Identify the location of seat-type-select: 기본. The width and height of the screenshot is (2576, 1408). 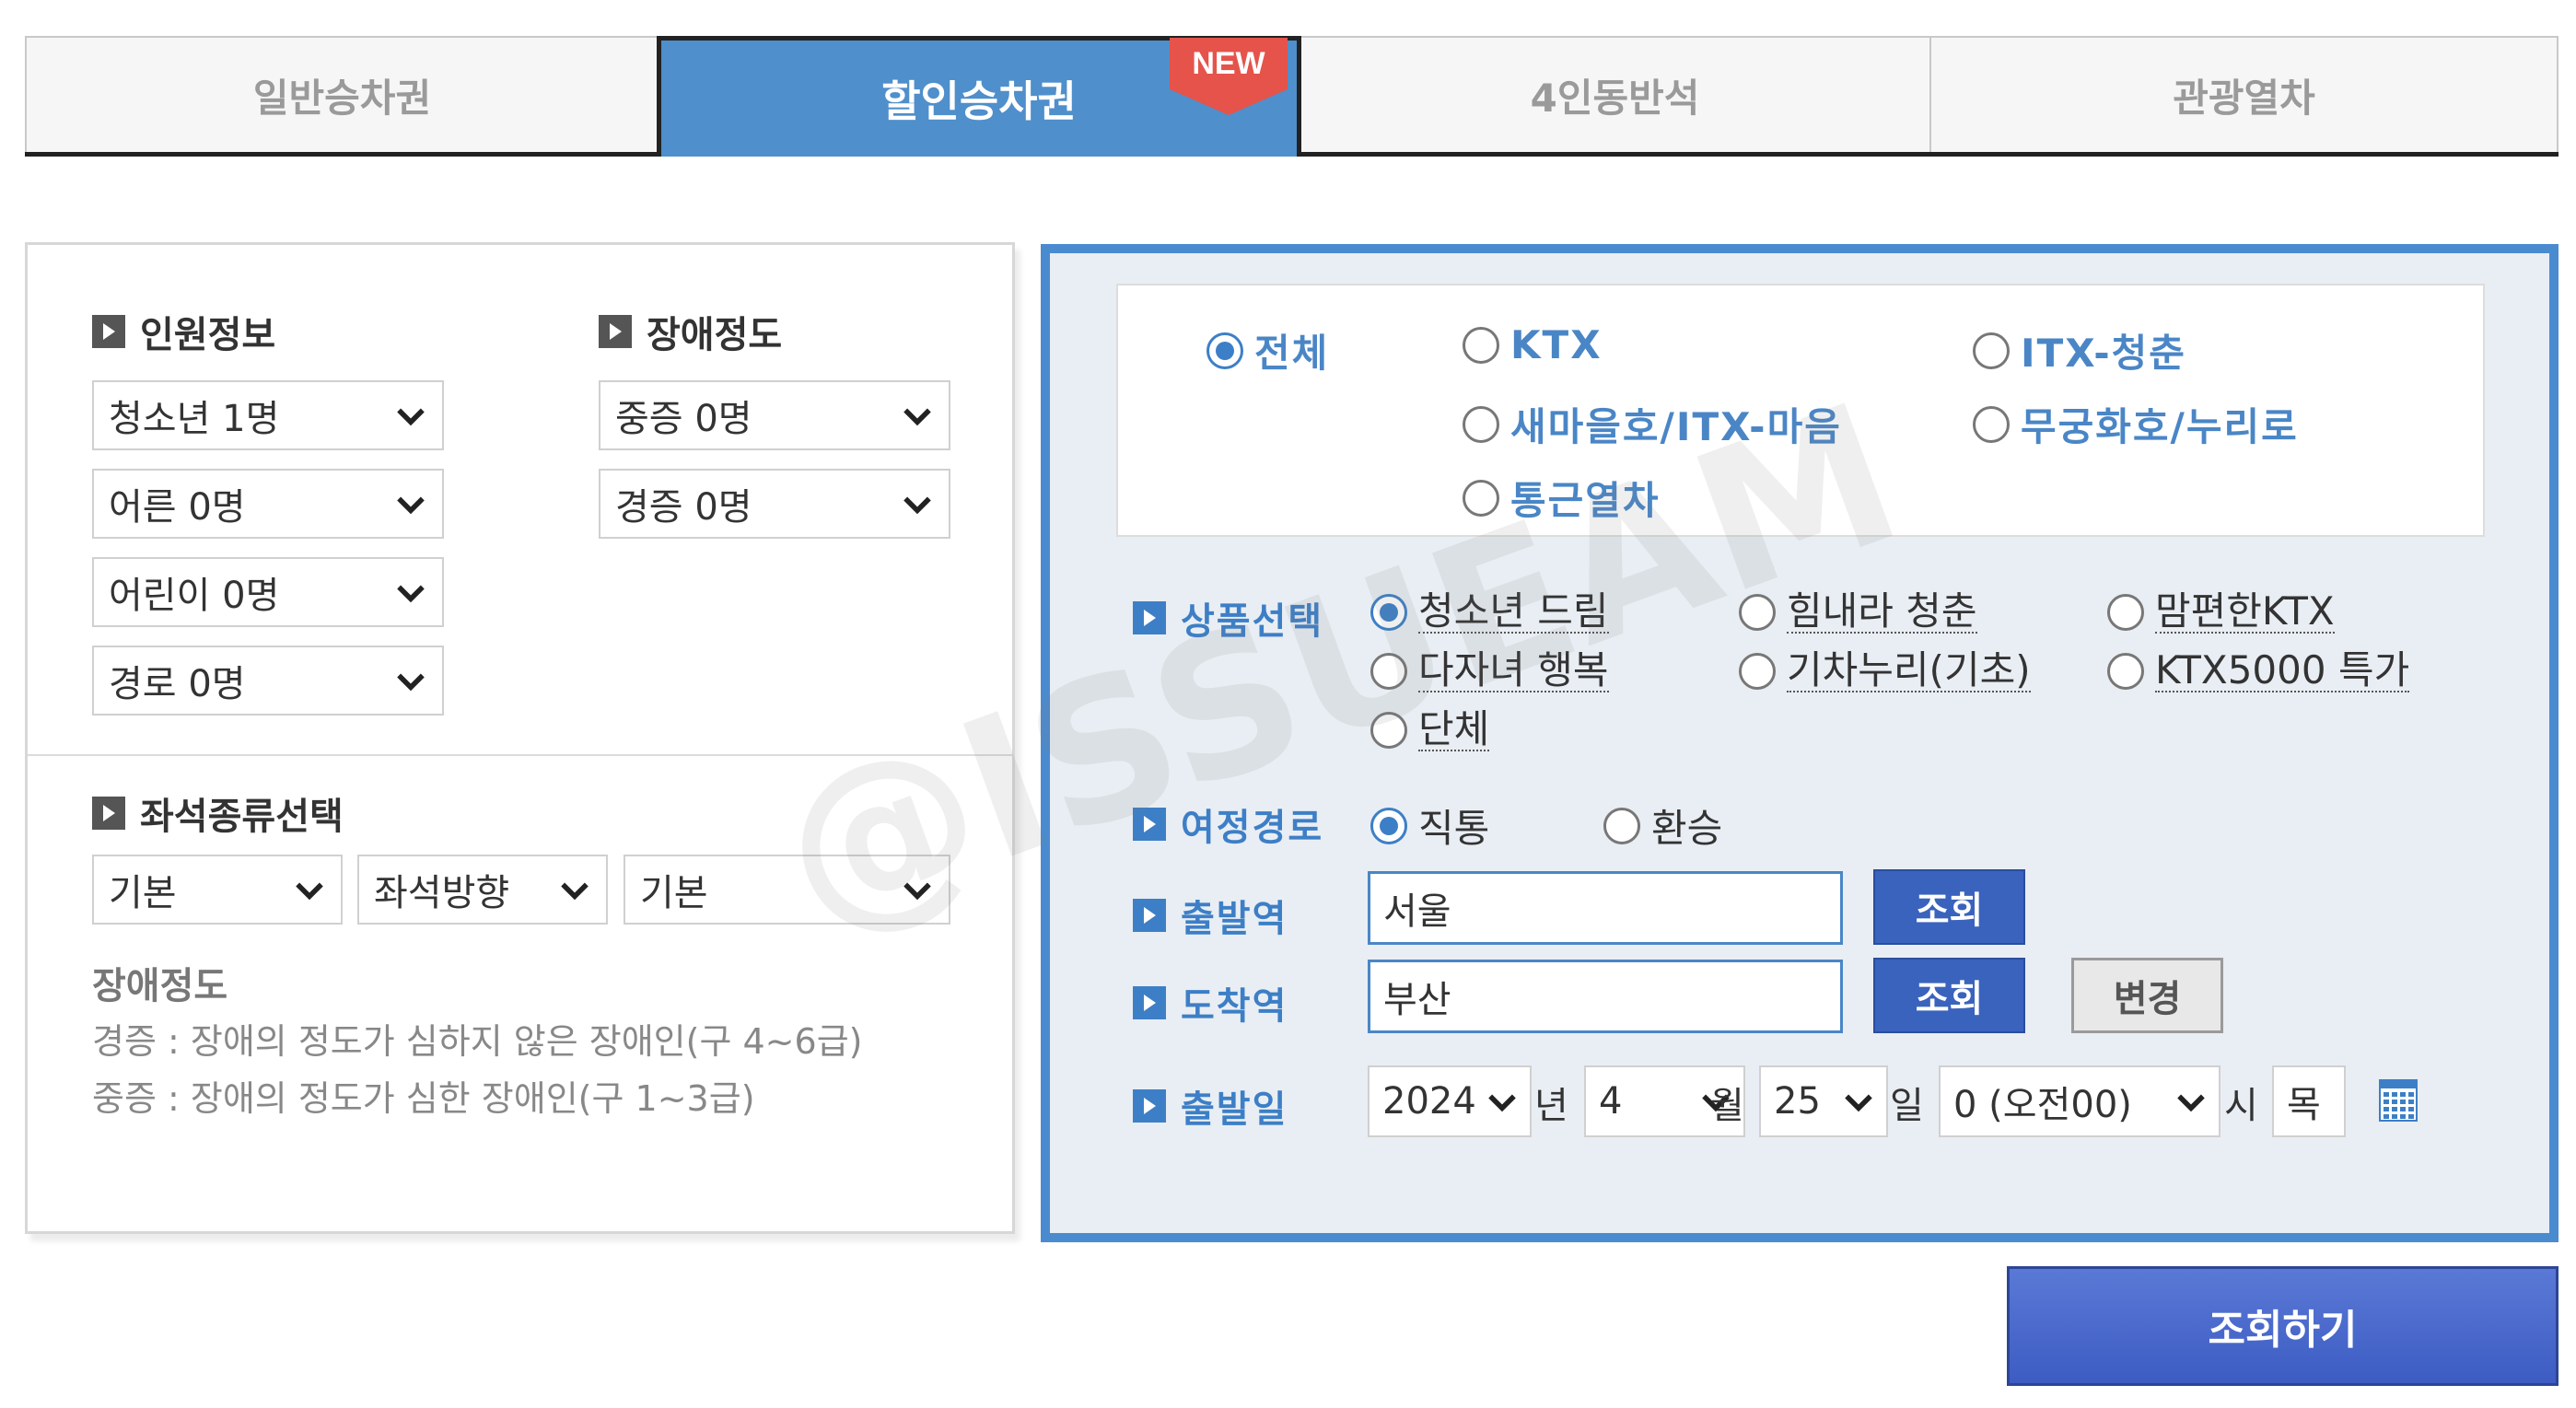
(217, 890).